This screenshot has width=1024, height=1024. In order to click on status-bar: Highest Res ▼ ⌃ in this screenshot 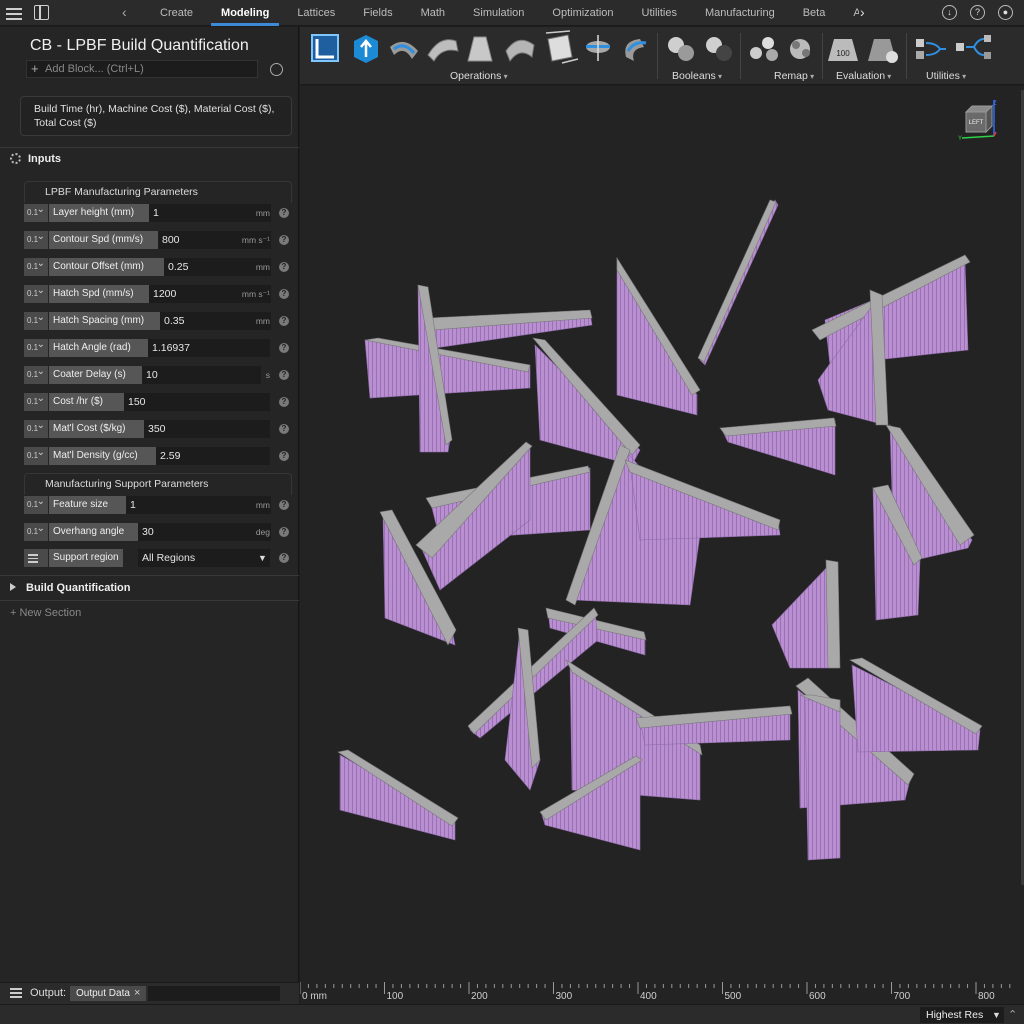, I will do `click(512, 1014)`.